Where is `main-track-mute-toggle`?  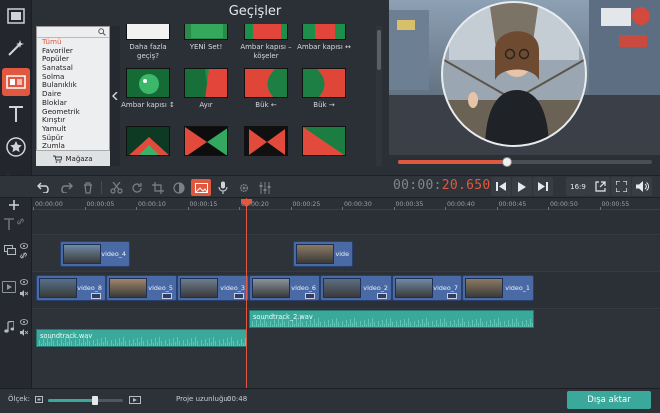
main-track-mute-toggle is located at coordinates (24, 295).